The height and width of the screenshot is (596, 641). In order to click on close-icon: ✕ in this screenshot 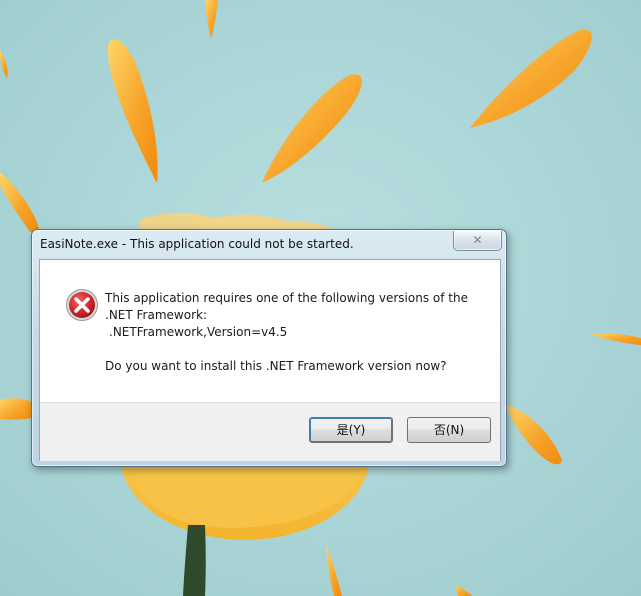, I will do `click(477, 240)`.